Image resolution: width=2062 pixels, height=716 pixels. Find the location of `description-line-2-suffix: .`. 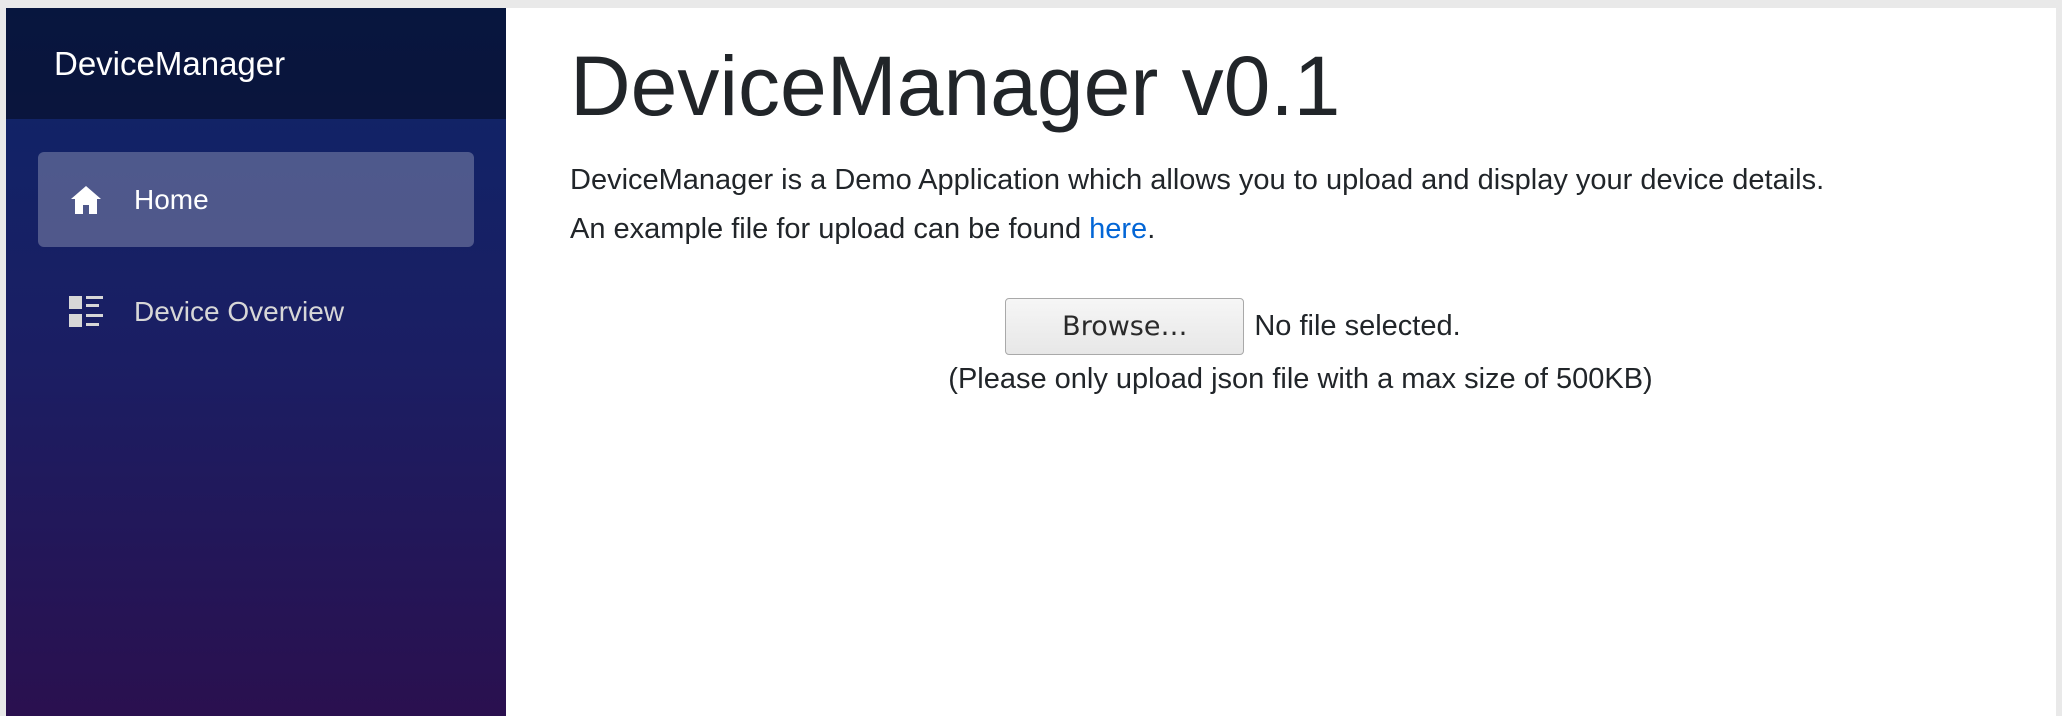

description-line-2-suffix: . is located at coordinates (1151, 229).